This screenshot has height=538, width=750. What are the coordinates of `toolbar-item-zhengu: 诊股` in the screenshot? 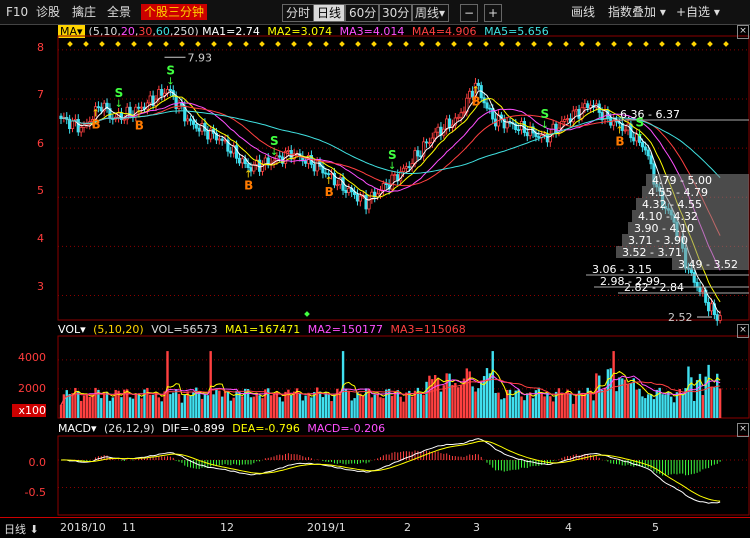 It's located at (48, 12).